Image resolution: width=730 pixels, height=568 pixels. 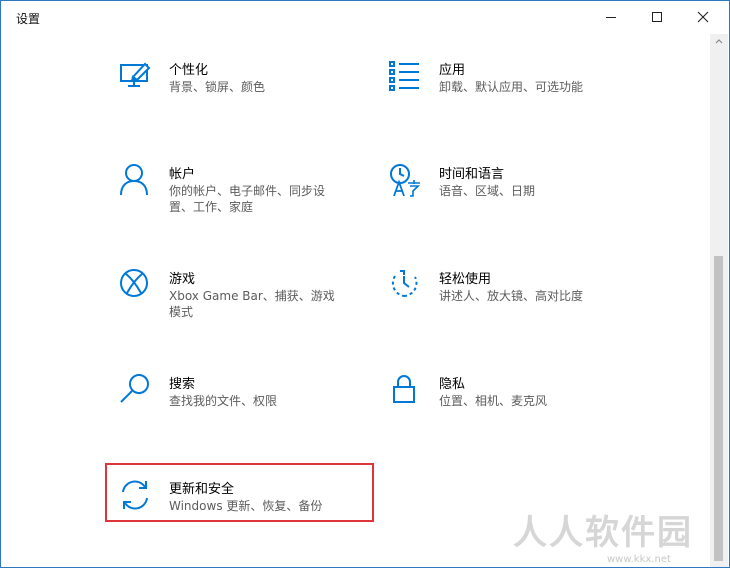 What do you see at coordinates (639, 559) in the screenshot?
I see `watermark-url: www.kkx.net` at bounding box center [639, 559].